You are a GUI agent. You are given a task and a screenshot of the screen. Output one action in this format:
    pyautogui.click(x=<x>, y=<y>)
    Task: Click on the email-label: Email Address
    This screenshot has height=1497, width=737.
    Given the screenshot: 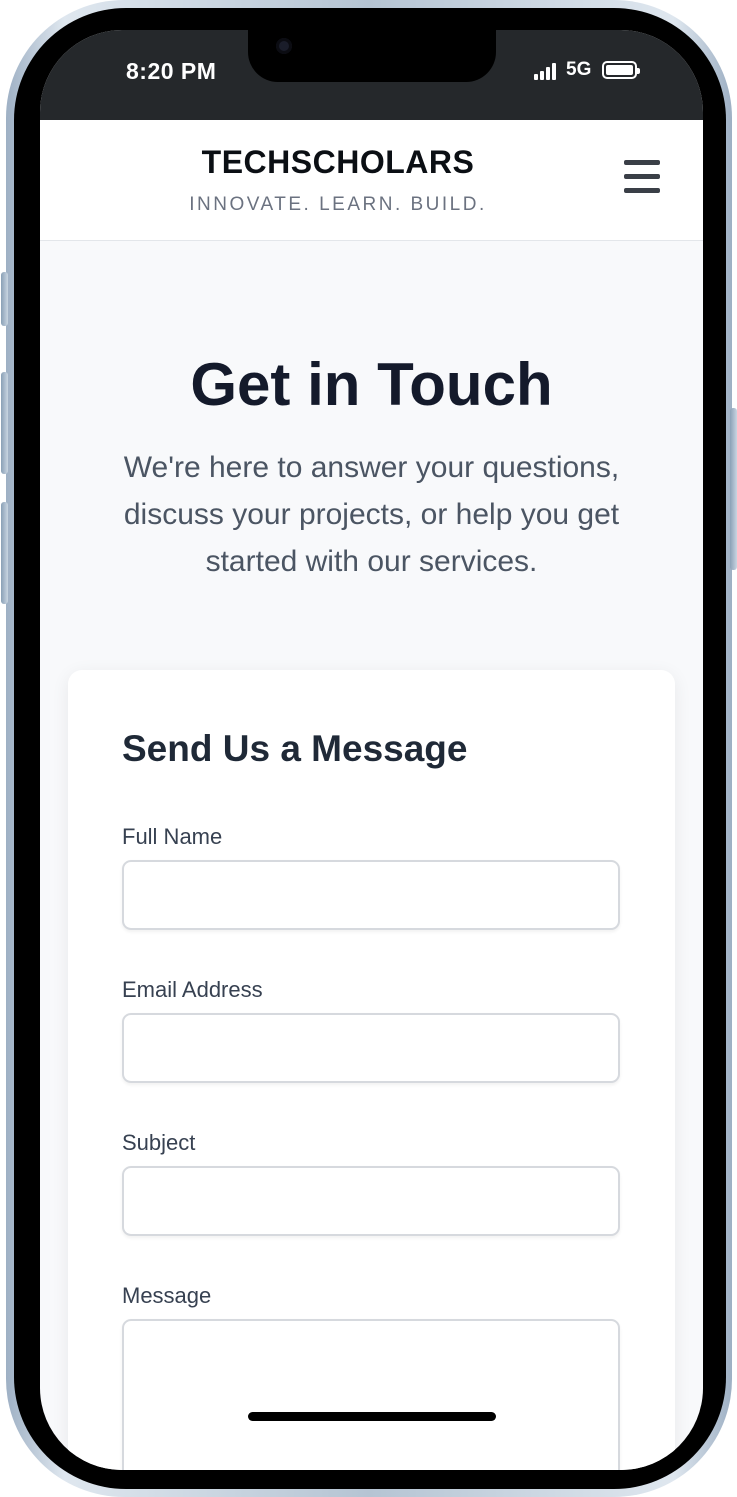 What is the action you would take?
    pyautogui.click(x=192, y=989)
    